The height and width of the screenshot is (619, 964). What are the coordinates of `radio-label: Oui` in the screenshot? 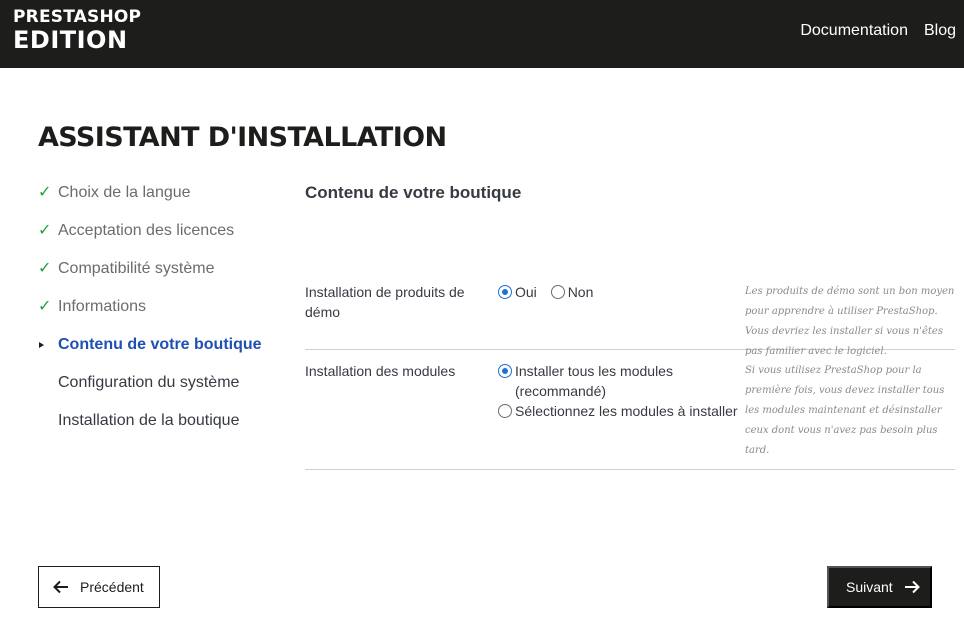 It's located at (526, 292).